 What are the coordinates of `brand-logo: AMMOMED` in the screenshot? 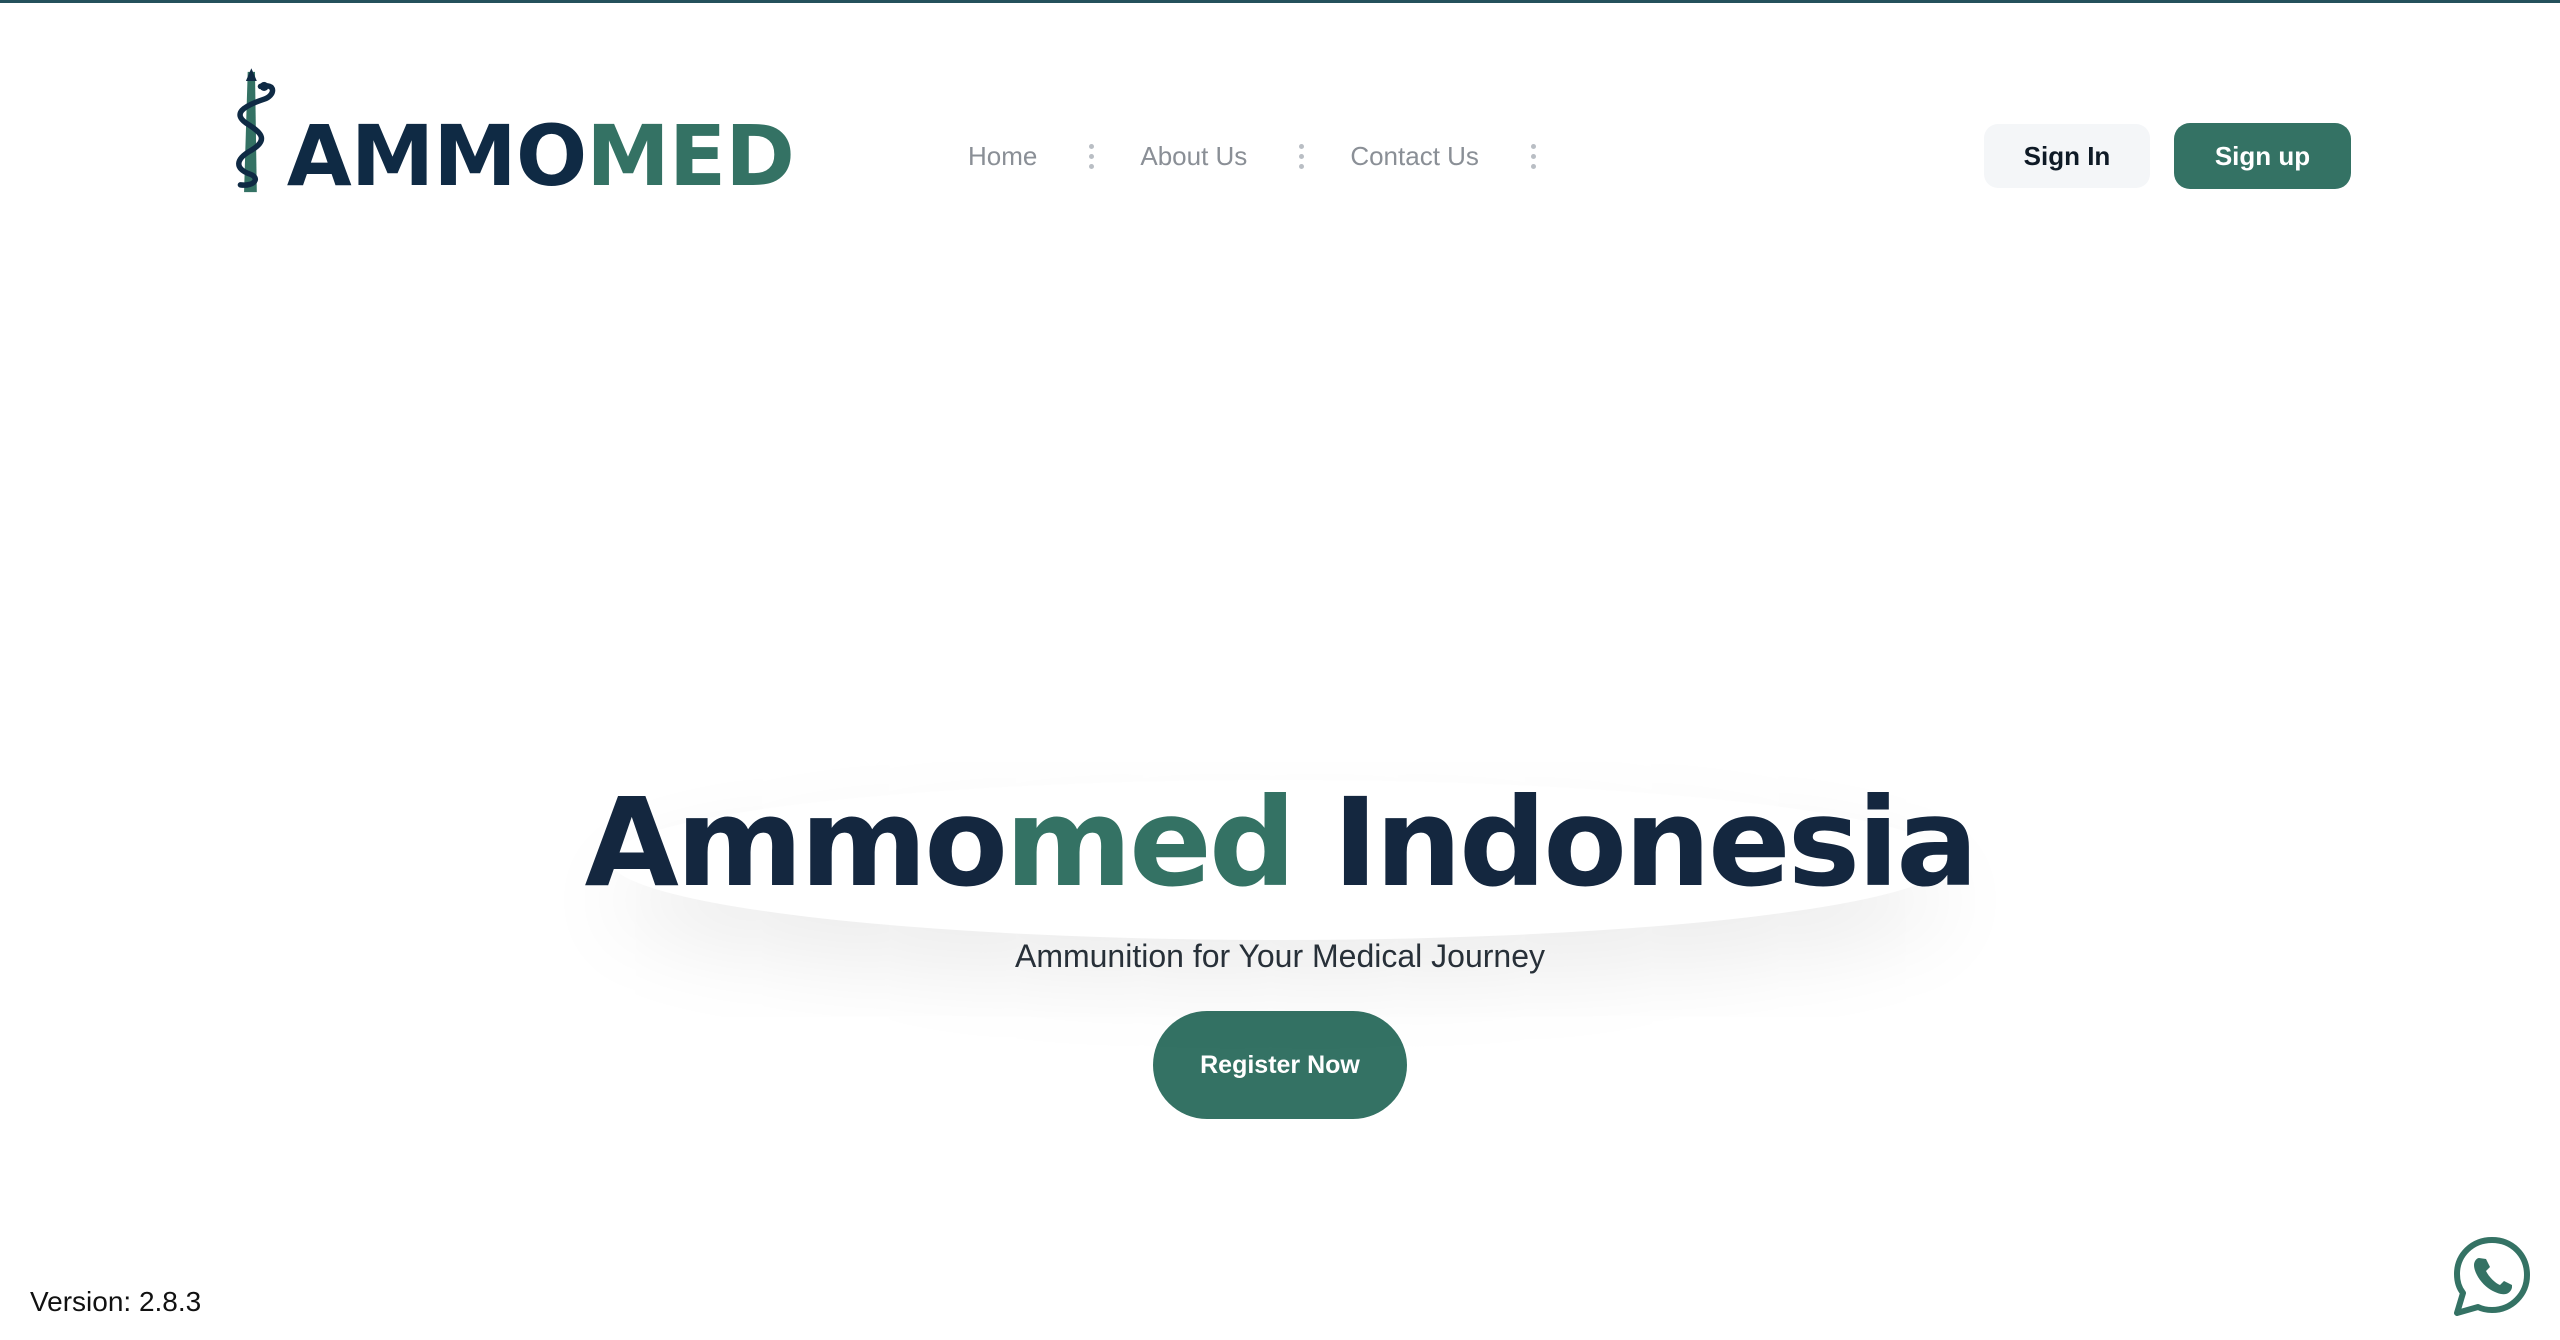 It's located at (509, 127).